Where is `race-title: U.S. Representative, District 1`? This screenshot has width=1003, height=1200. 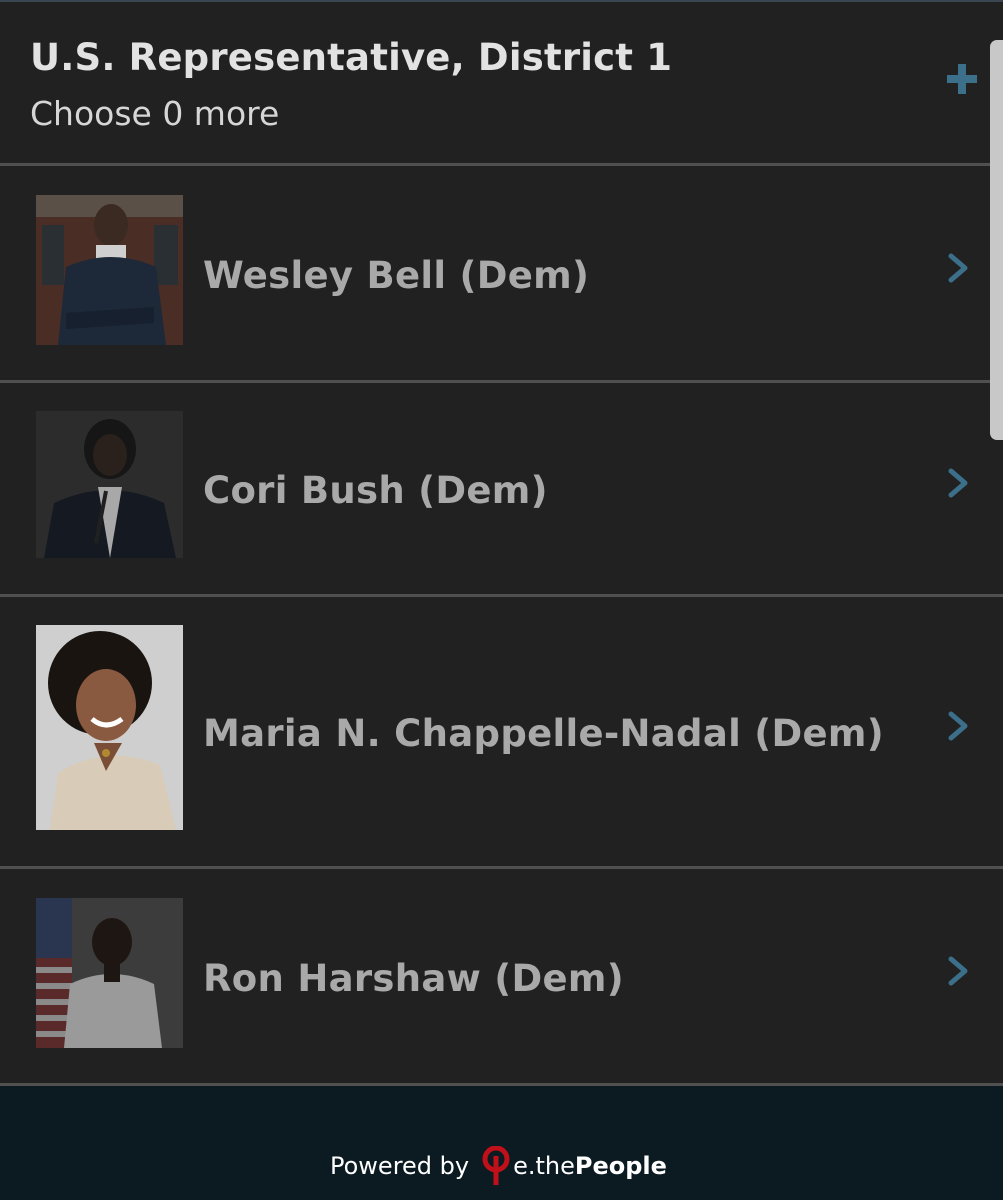
race-title: U.S. Representative, District 1 is located at coordinates (351, 57).